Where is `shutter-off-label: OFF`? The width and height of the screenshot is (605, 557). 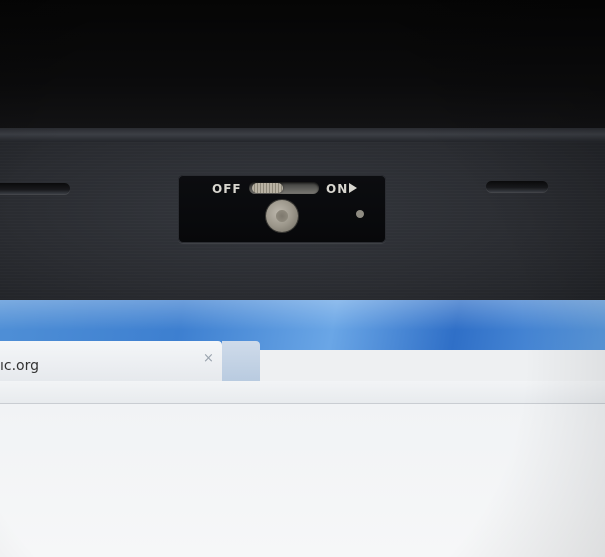 shutter-off-label: OFF is located at coordinates (227, 189).